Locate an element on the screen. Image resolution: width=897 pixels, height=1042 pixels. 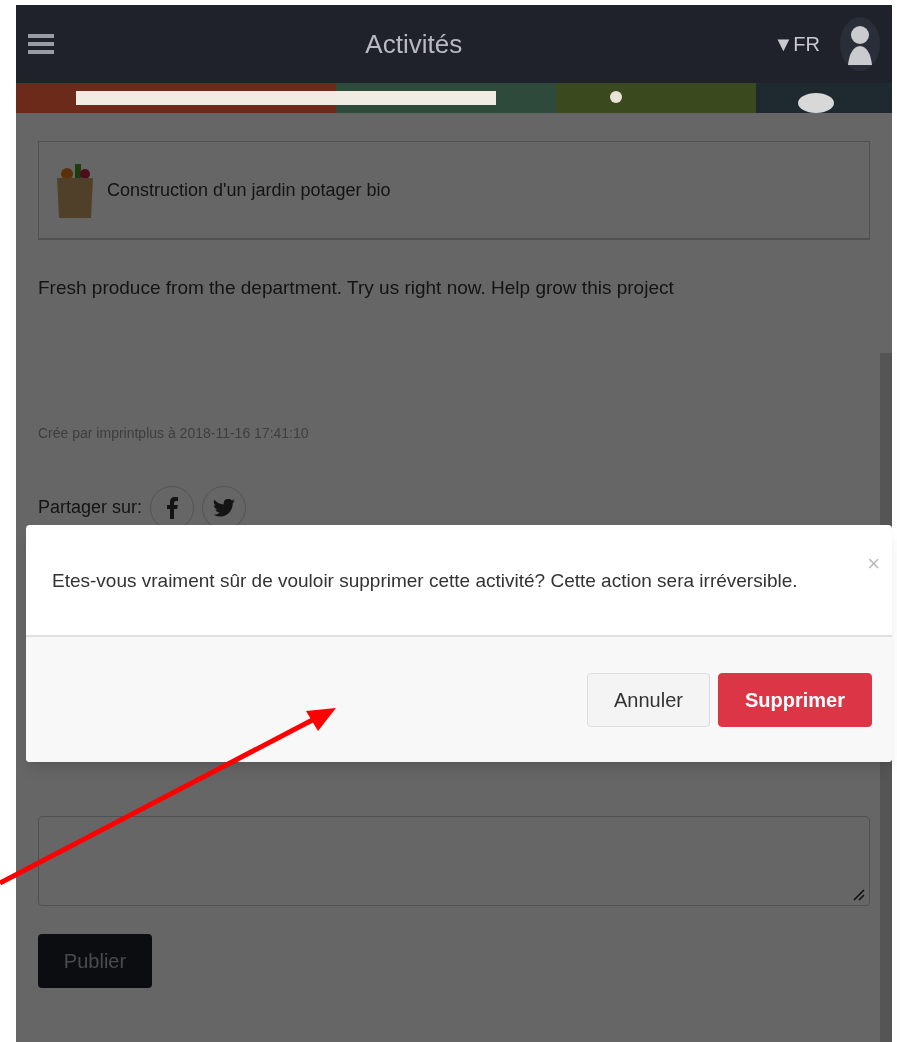
grocery-bag-icon is located at coordinates (75, 190).